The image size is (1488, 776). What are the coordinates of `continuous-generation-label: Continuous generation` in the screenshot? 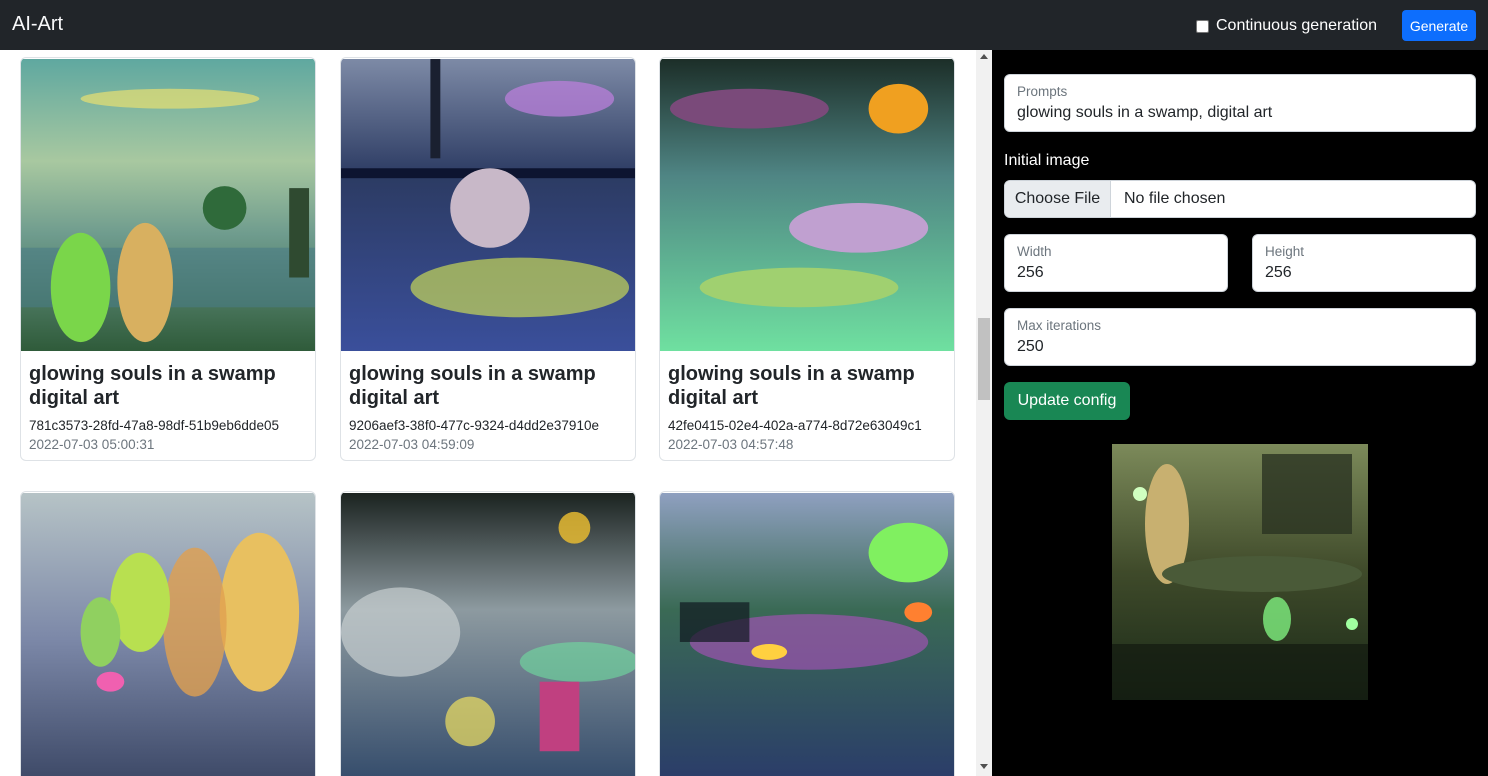 It's located at (1296, 26).